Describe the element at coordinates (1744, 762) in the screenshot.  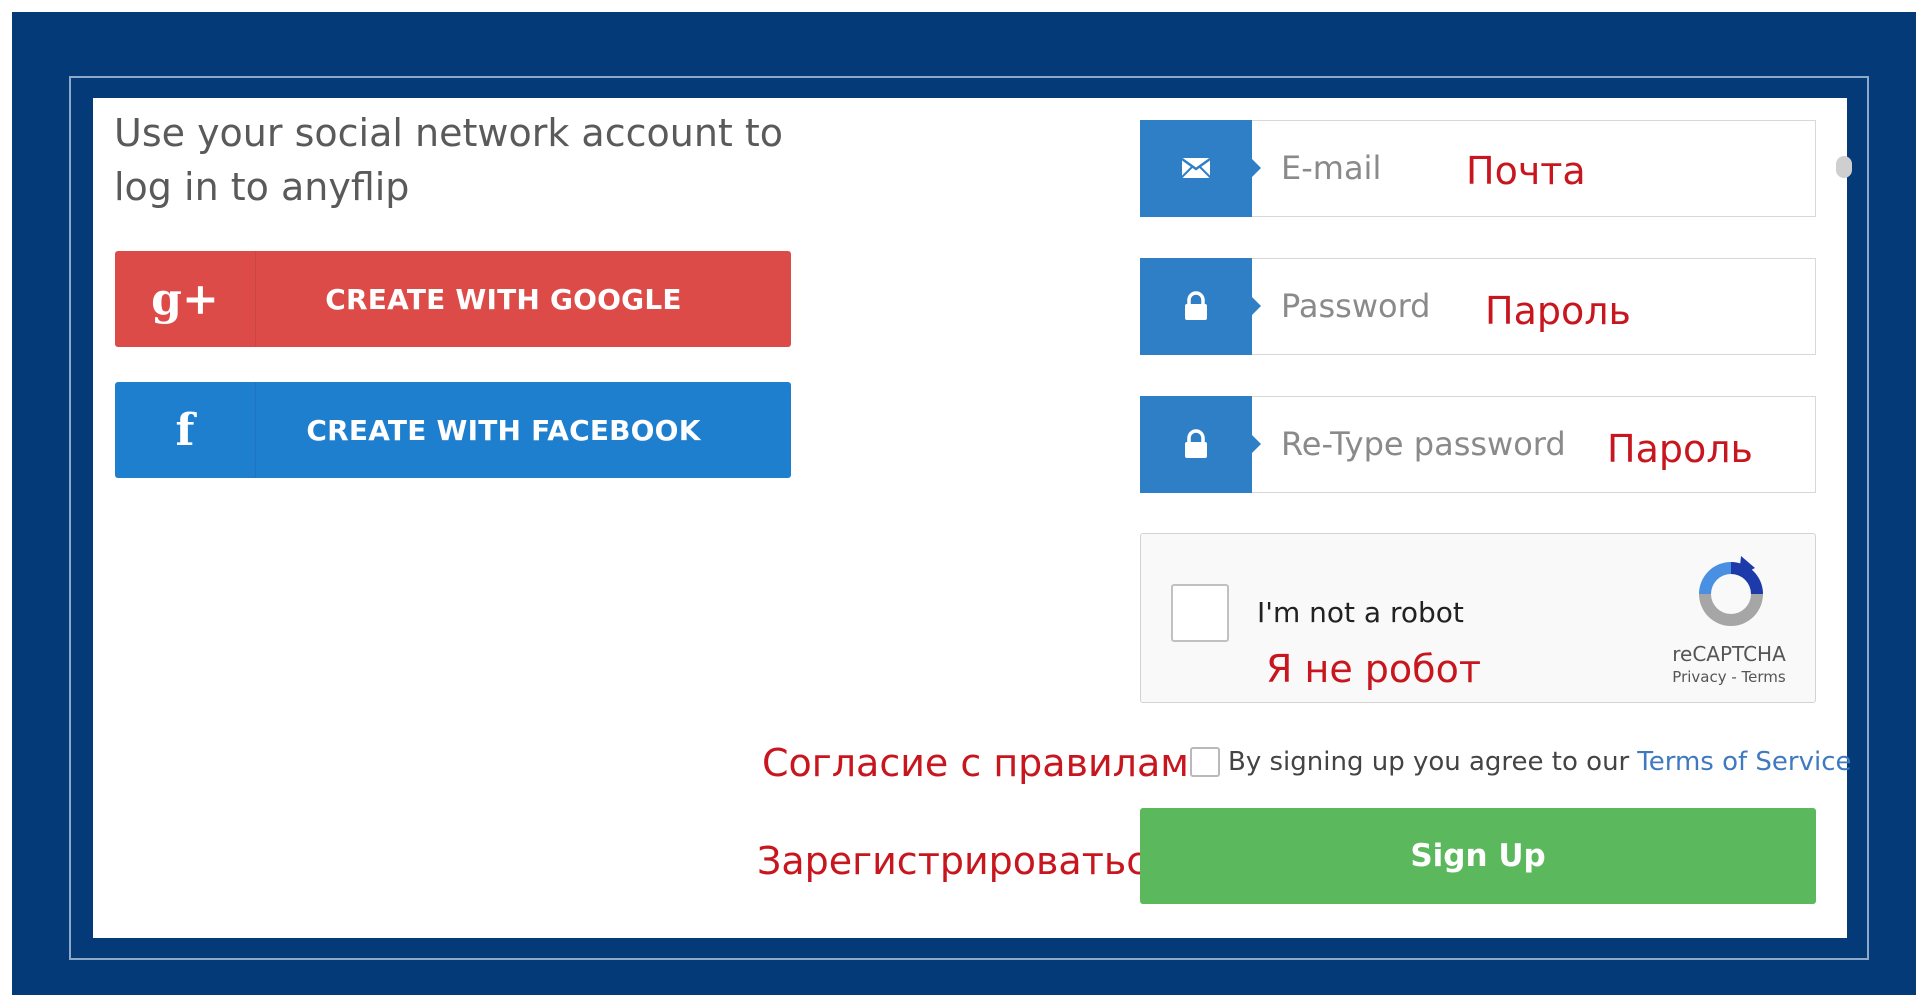
I see `terms-of-service-link: Terms of Service` at that location.